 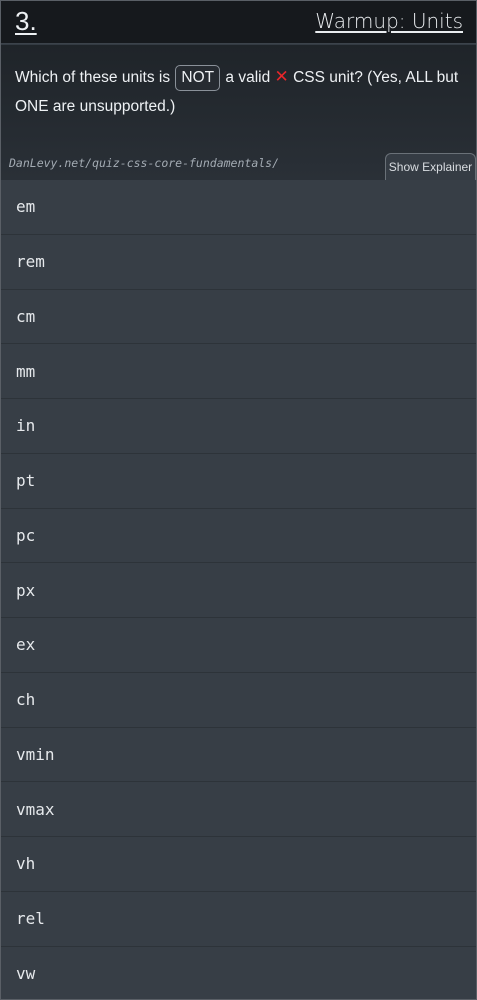 What do you see at coordinates (238, 426) in the screenshot?
I see `option-in: in` at bounding box center [238, 426].